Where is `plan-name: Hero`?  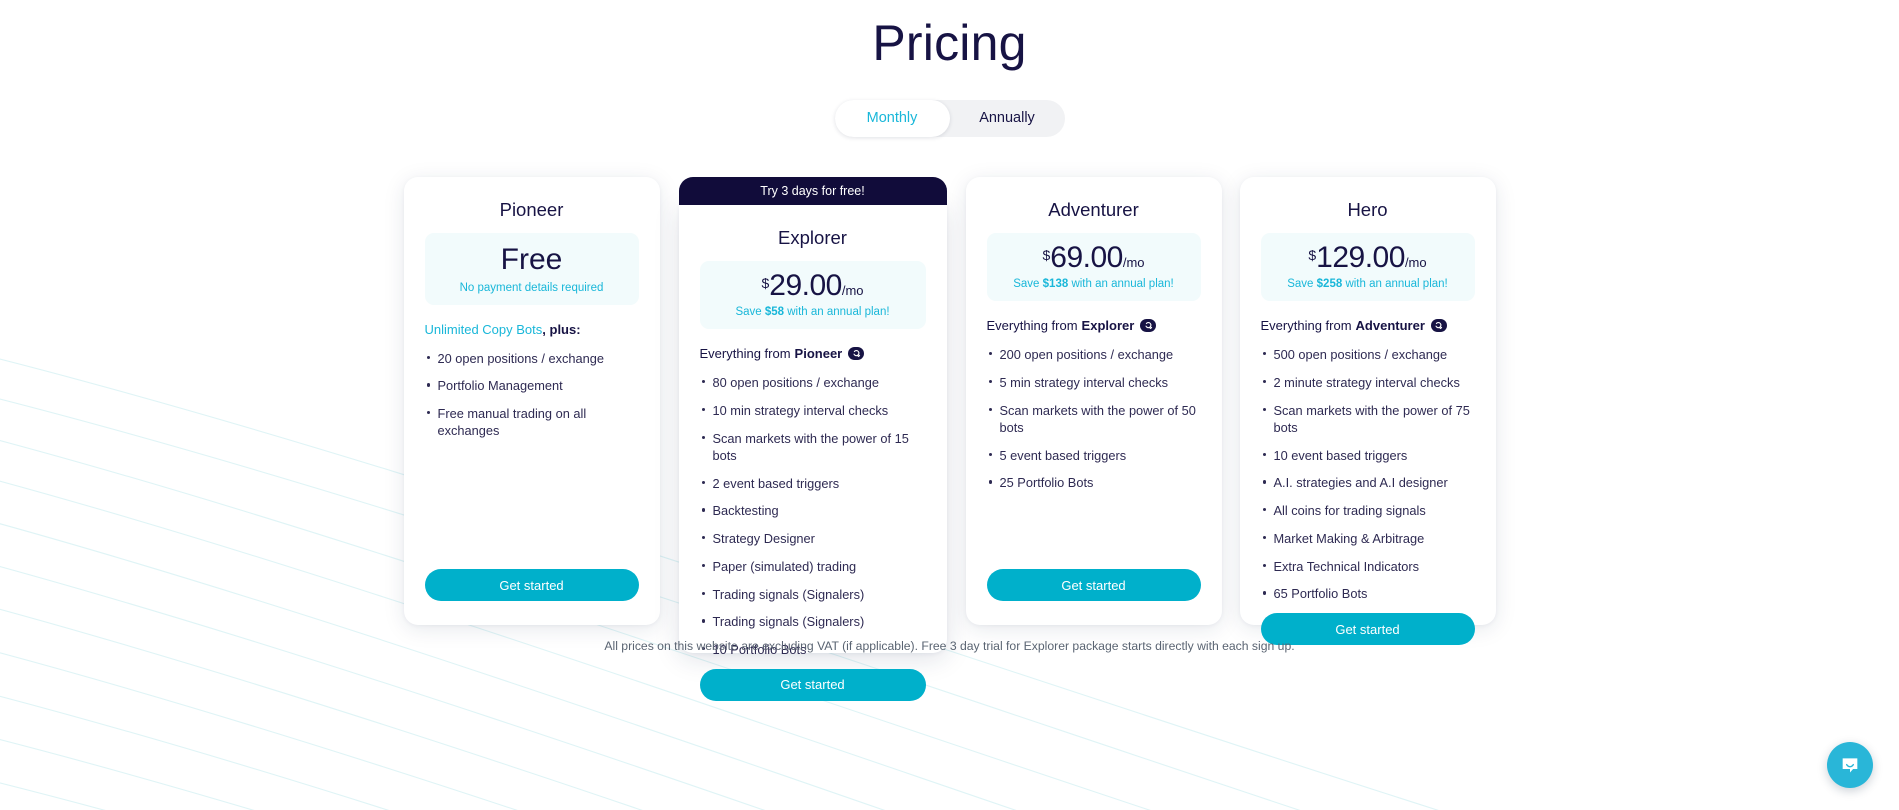 plan-name: Hero is located at coordinates (1367, 209).